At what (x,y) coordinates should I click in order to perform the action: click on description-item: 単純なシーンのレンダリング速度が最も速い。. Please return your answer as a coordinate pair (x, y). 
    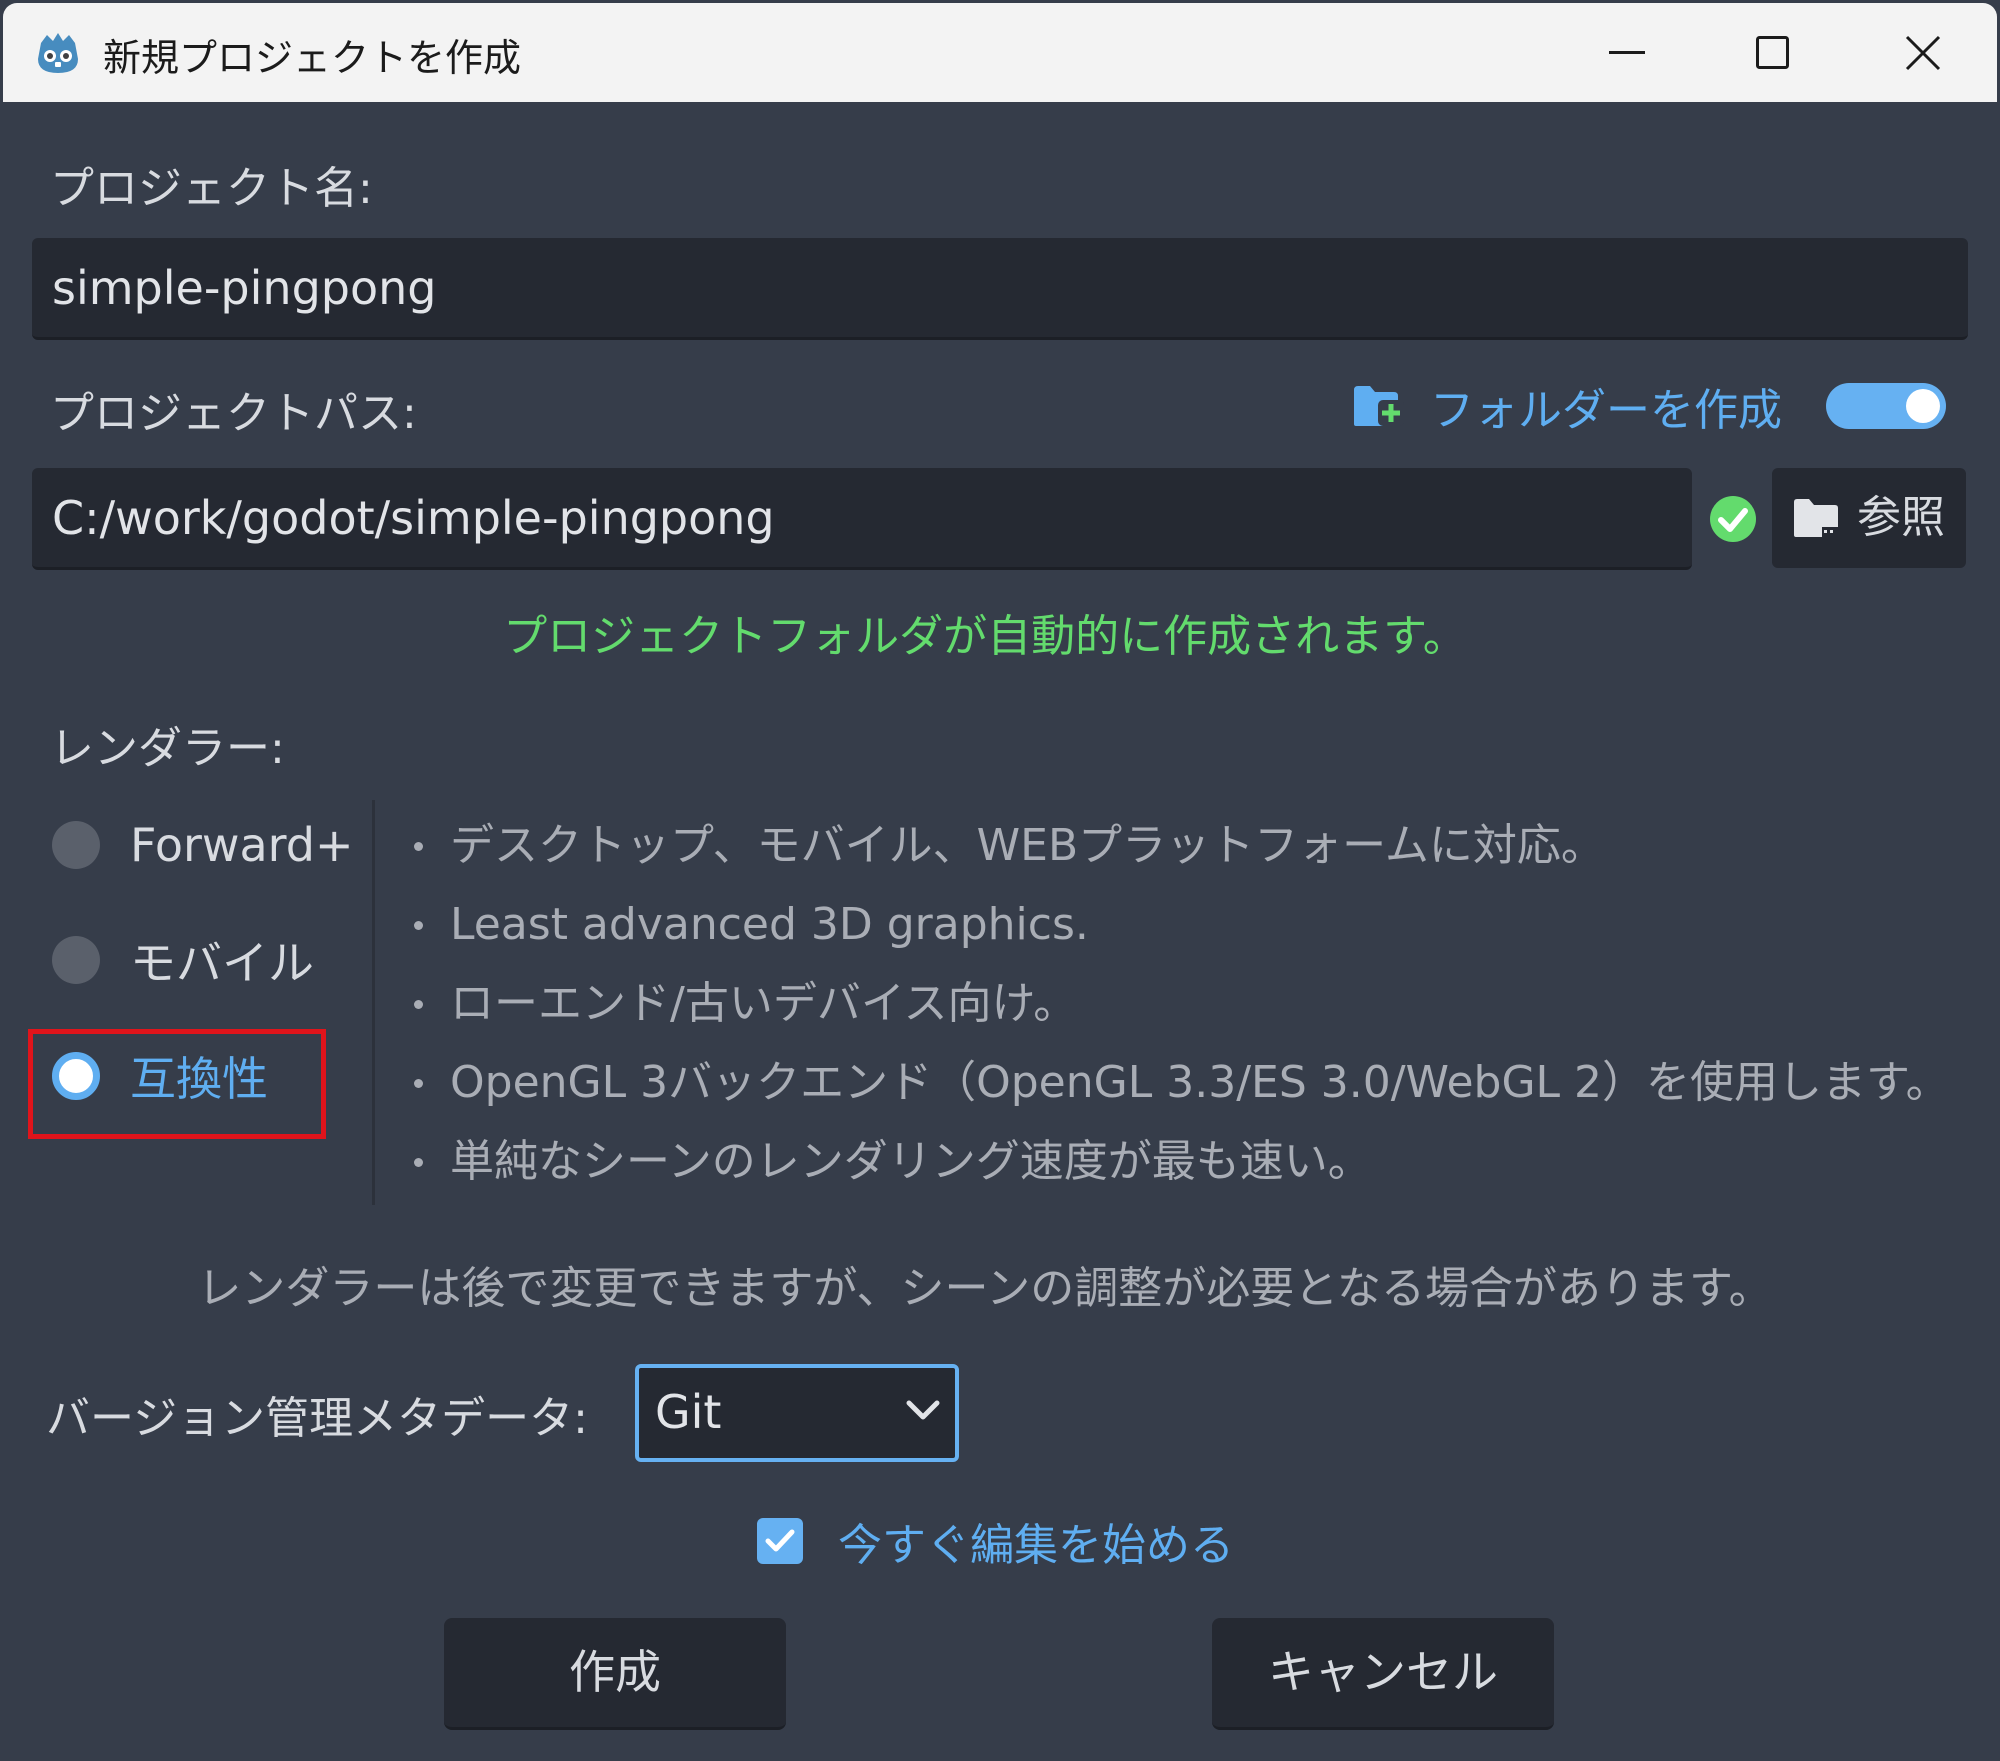
    Looking at the image, I should click on (1180, 1170).